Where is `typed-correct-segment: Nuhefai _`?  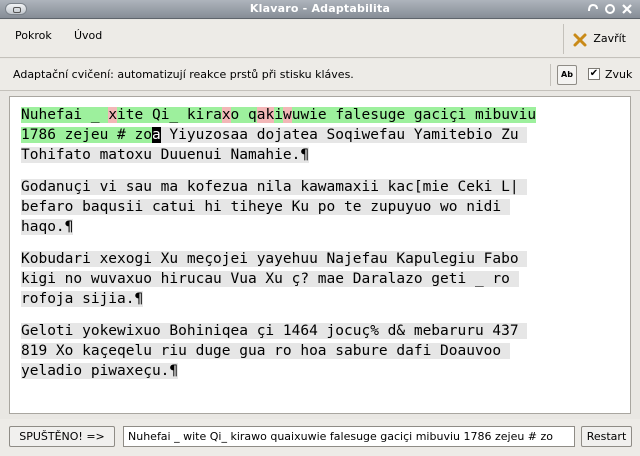 typed-correct-segment: Nuhefai _ is located at coordinates (65, 115).